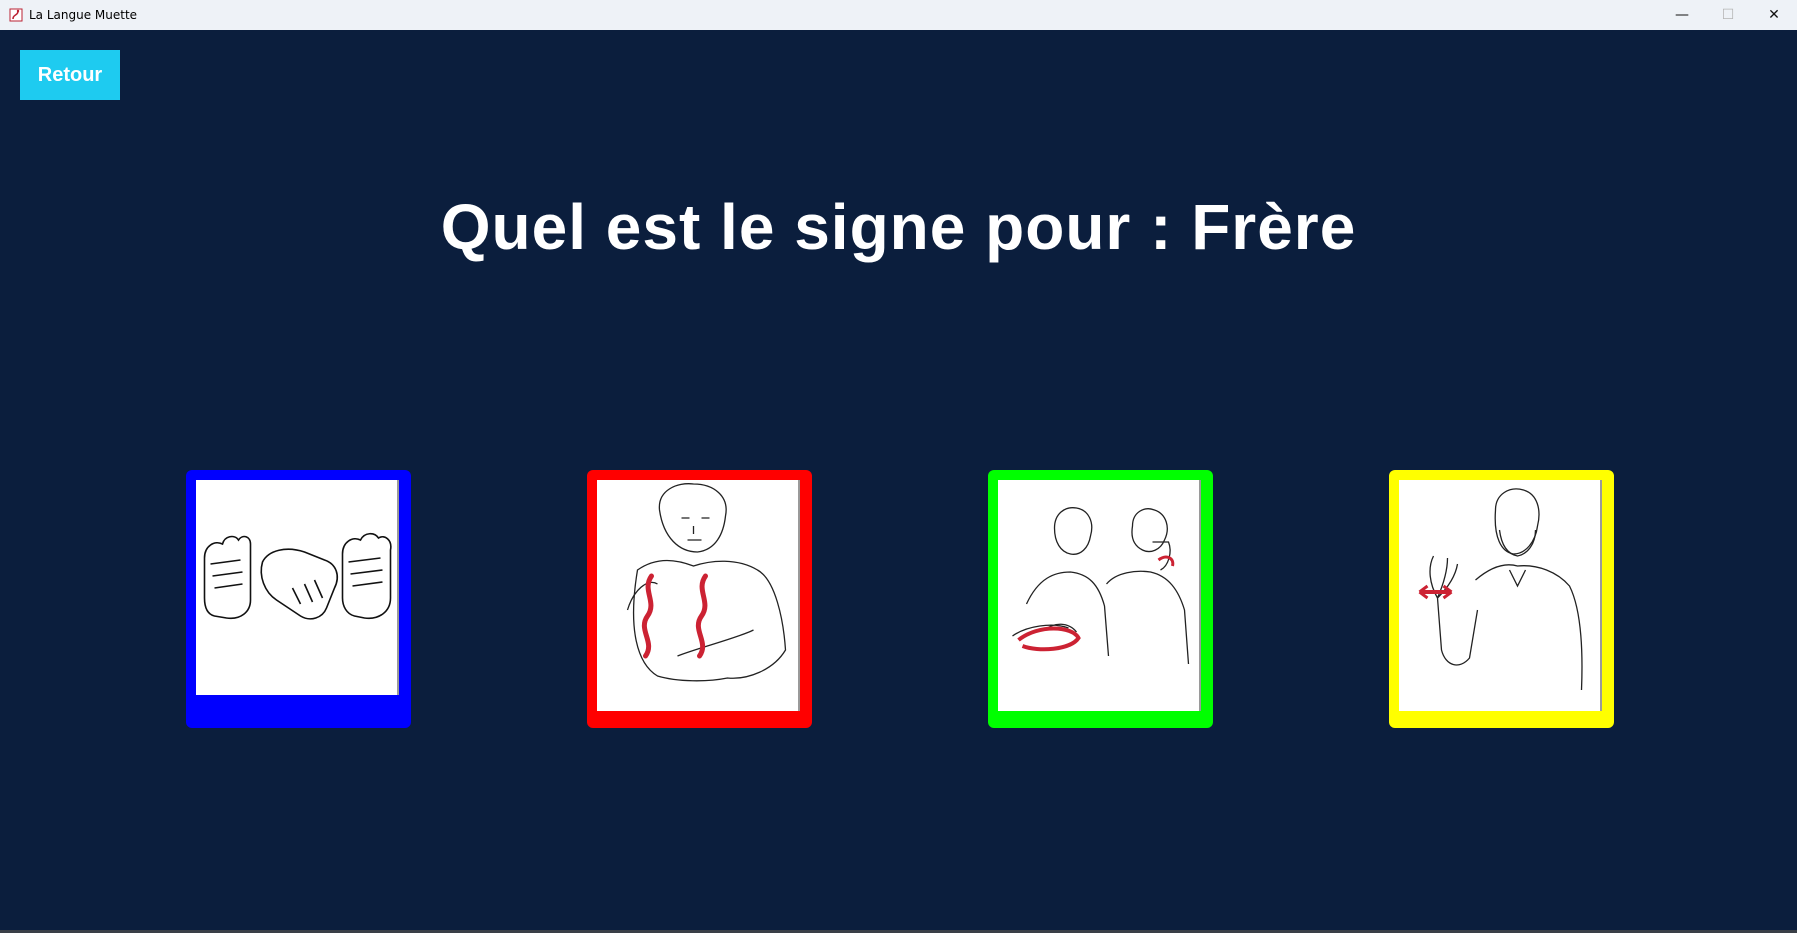 Image resolution: width=1797 pixels, height=933 pixels. What do you see at coordinates (70, 75) in the screenshot?
I see `back-button: Retour` at bounding box center [70, 75].